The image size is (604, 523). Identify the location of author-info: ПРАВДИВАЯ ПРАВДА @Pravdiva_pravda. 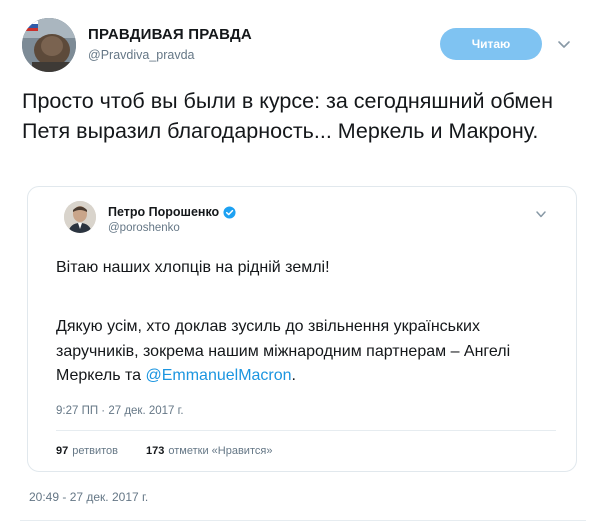
(170, 44).